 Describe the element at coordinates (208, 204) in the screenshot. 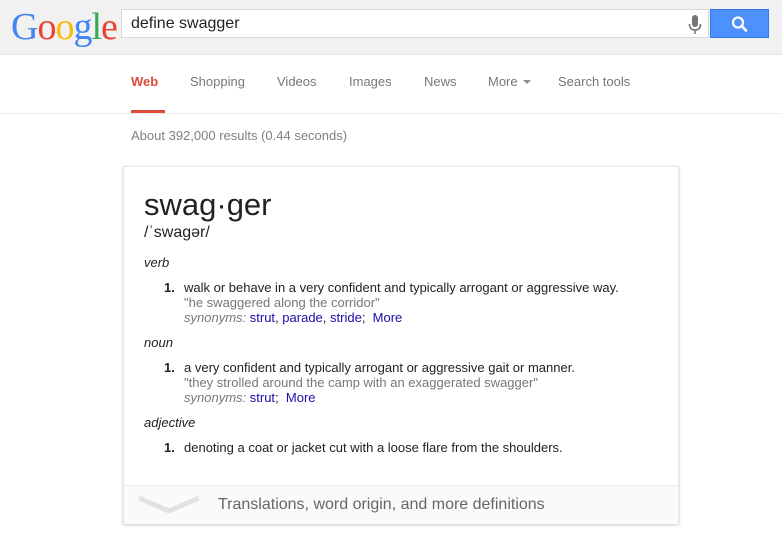

I see `headword: swag·ger` at that location.